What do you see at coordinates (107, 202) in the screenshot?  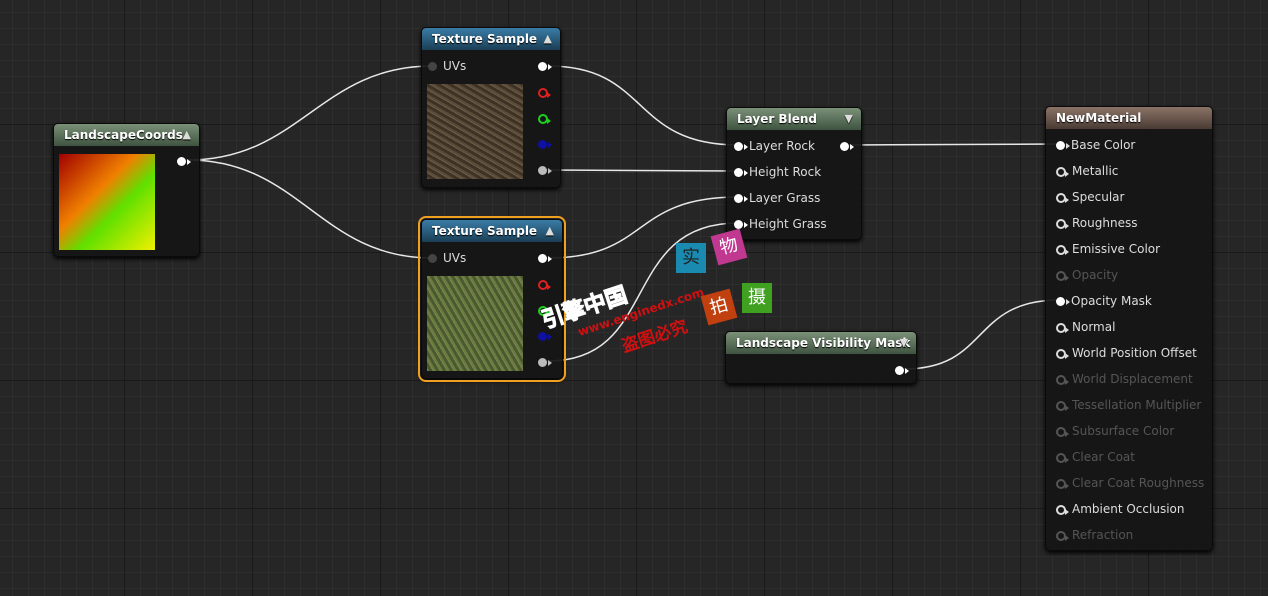 I see `coords-preview` at bounding box center [107, 202].